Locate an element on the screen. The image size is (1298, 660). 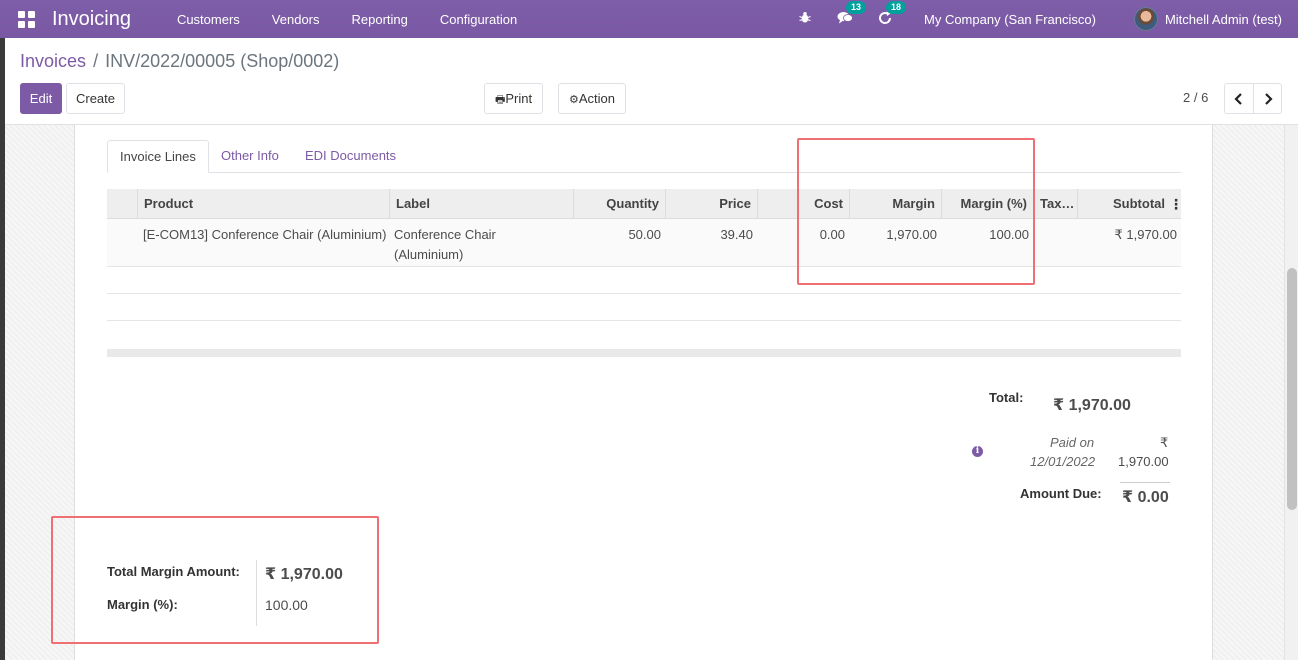
print-button: 🖶Print is located at coordinates (513, 98).